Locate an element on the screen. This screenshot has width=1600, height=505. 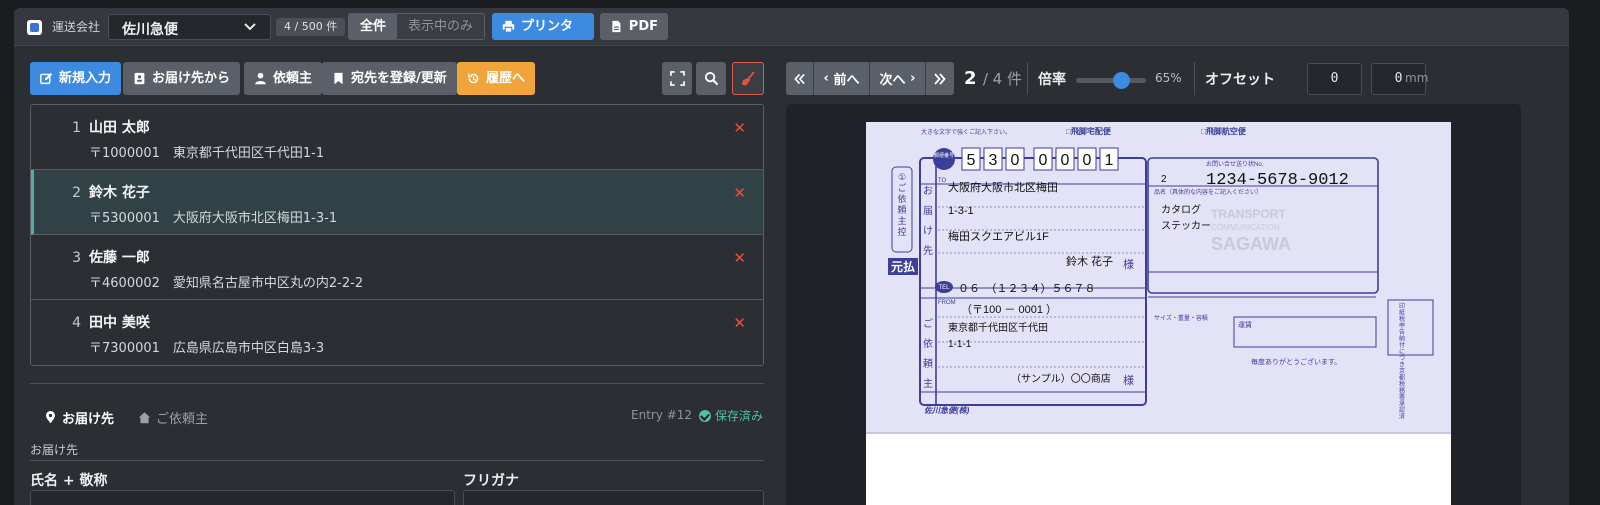
new-entry-label: 新規入力 is located at coordinates (85, 78).